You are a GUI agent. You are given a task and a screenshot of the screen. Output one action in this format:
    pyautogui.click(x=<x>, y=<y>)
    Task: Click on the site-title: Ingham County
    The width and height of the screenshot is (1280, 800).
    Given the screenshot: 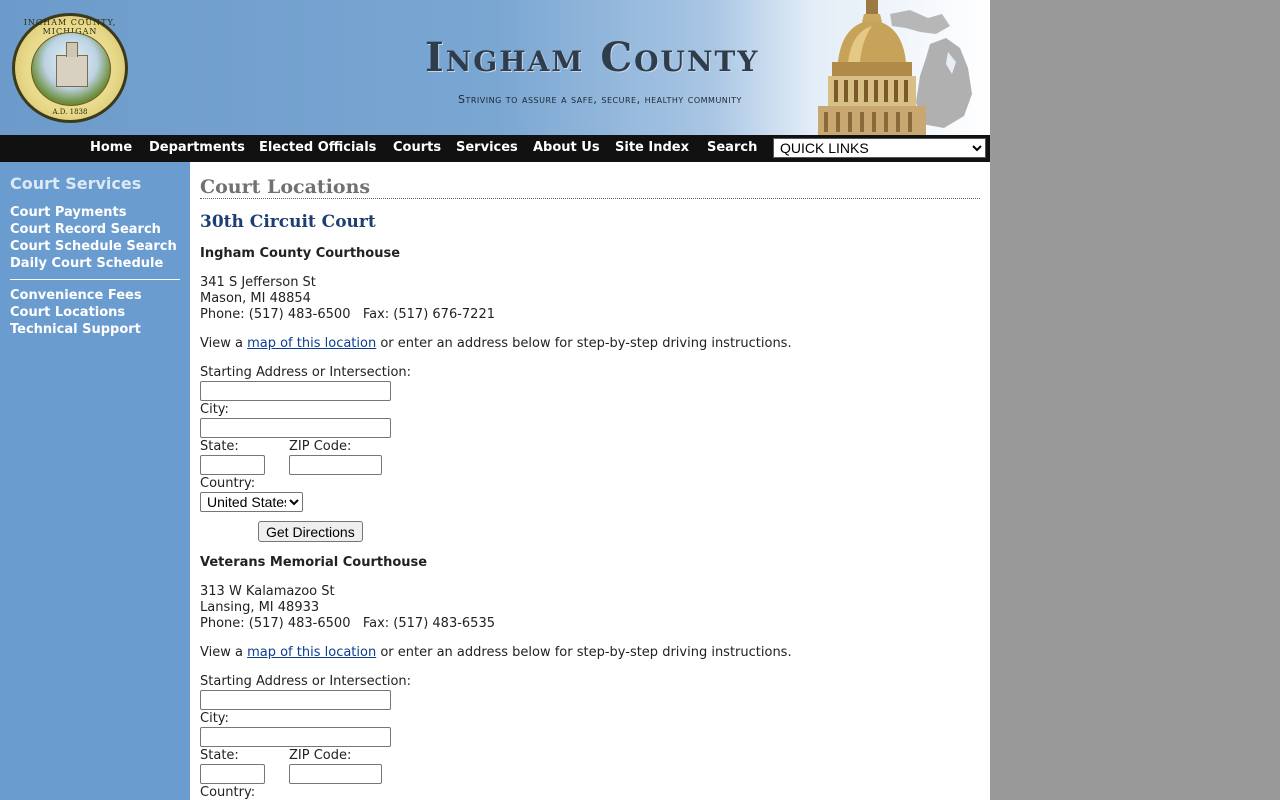 What is the action you would take?
    pyautogui.click(x=592, y=57)
    